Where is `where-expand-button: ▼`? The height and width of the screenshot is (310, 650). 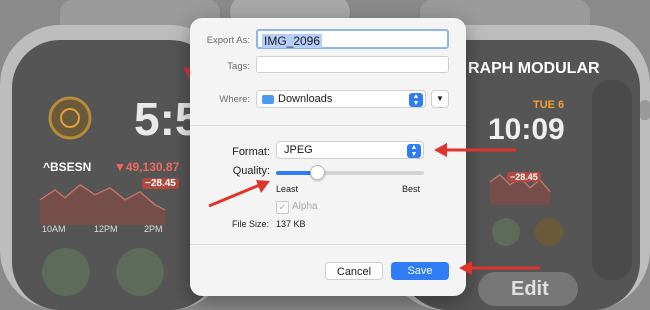 where-expand-button: ▼ is located at coordinates (440, 99).